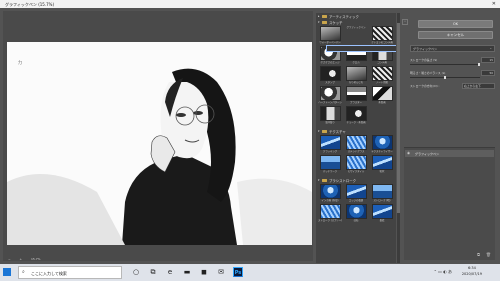 Image resolution: width=500 pixels, height=281 pixels. I want to click on filter-thumbnail-label: 木炭画, so click(382, 102).